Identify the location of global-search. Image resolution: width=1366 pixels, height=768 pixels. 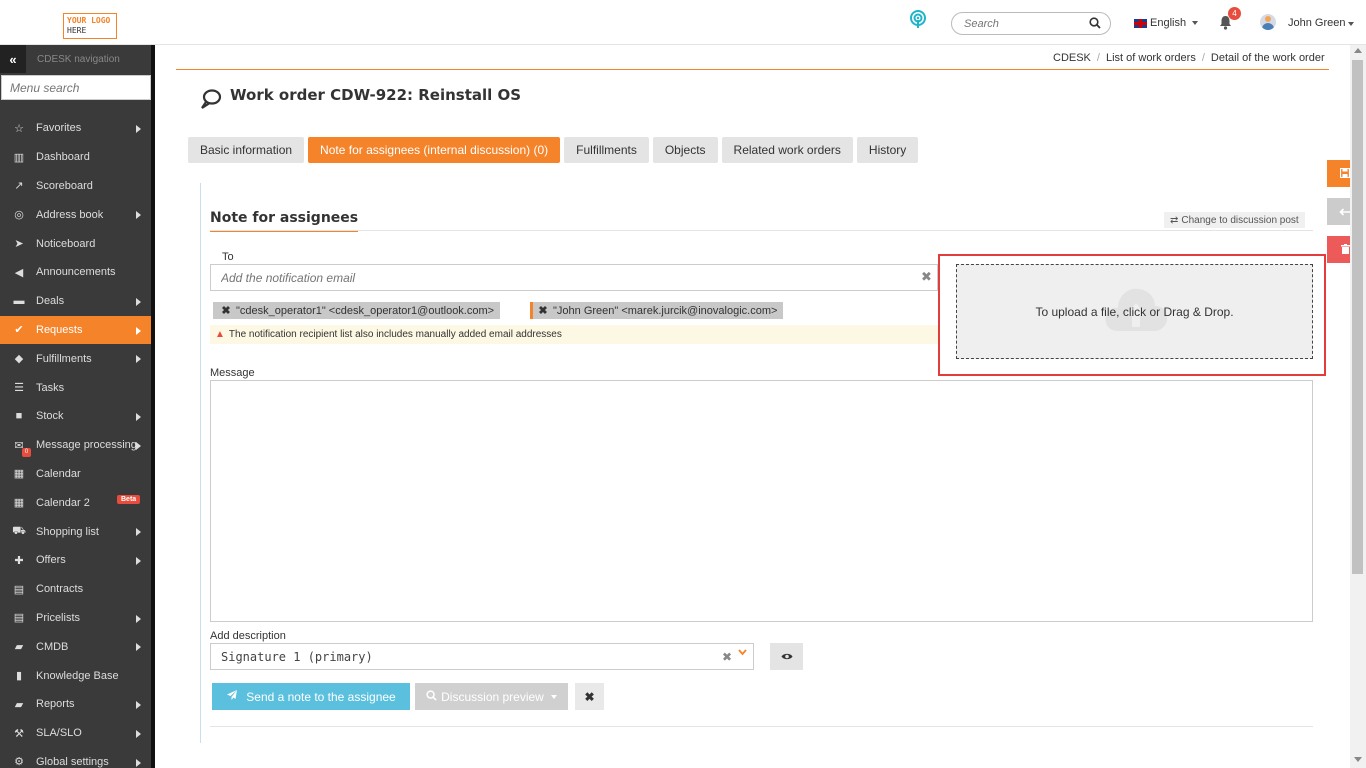
(1031, 23).